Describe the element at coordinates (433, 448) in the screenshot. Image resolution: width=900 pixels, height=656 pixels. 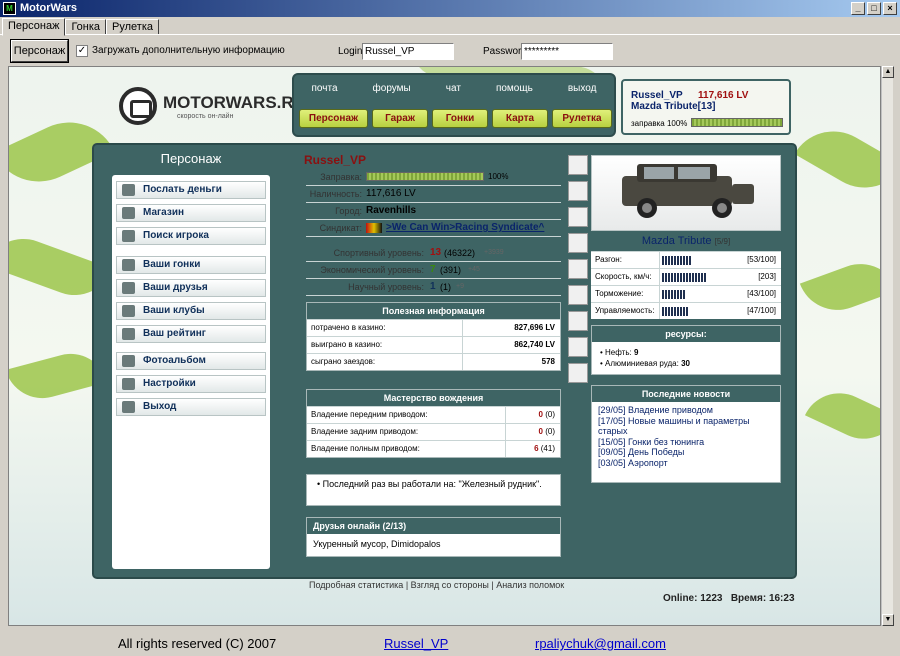
I see `table-row: Владение полным приводом: 6 (41)` at that location.